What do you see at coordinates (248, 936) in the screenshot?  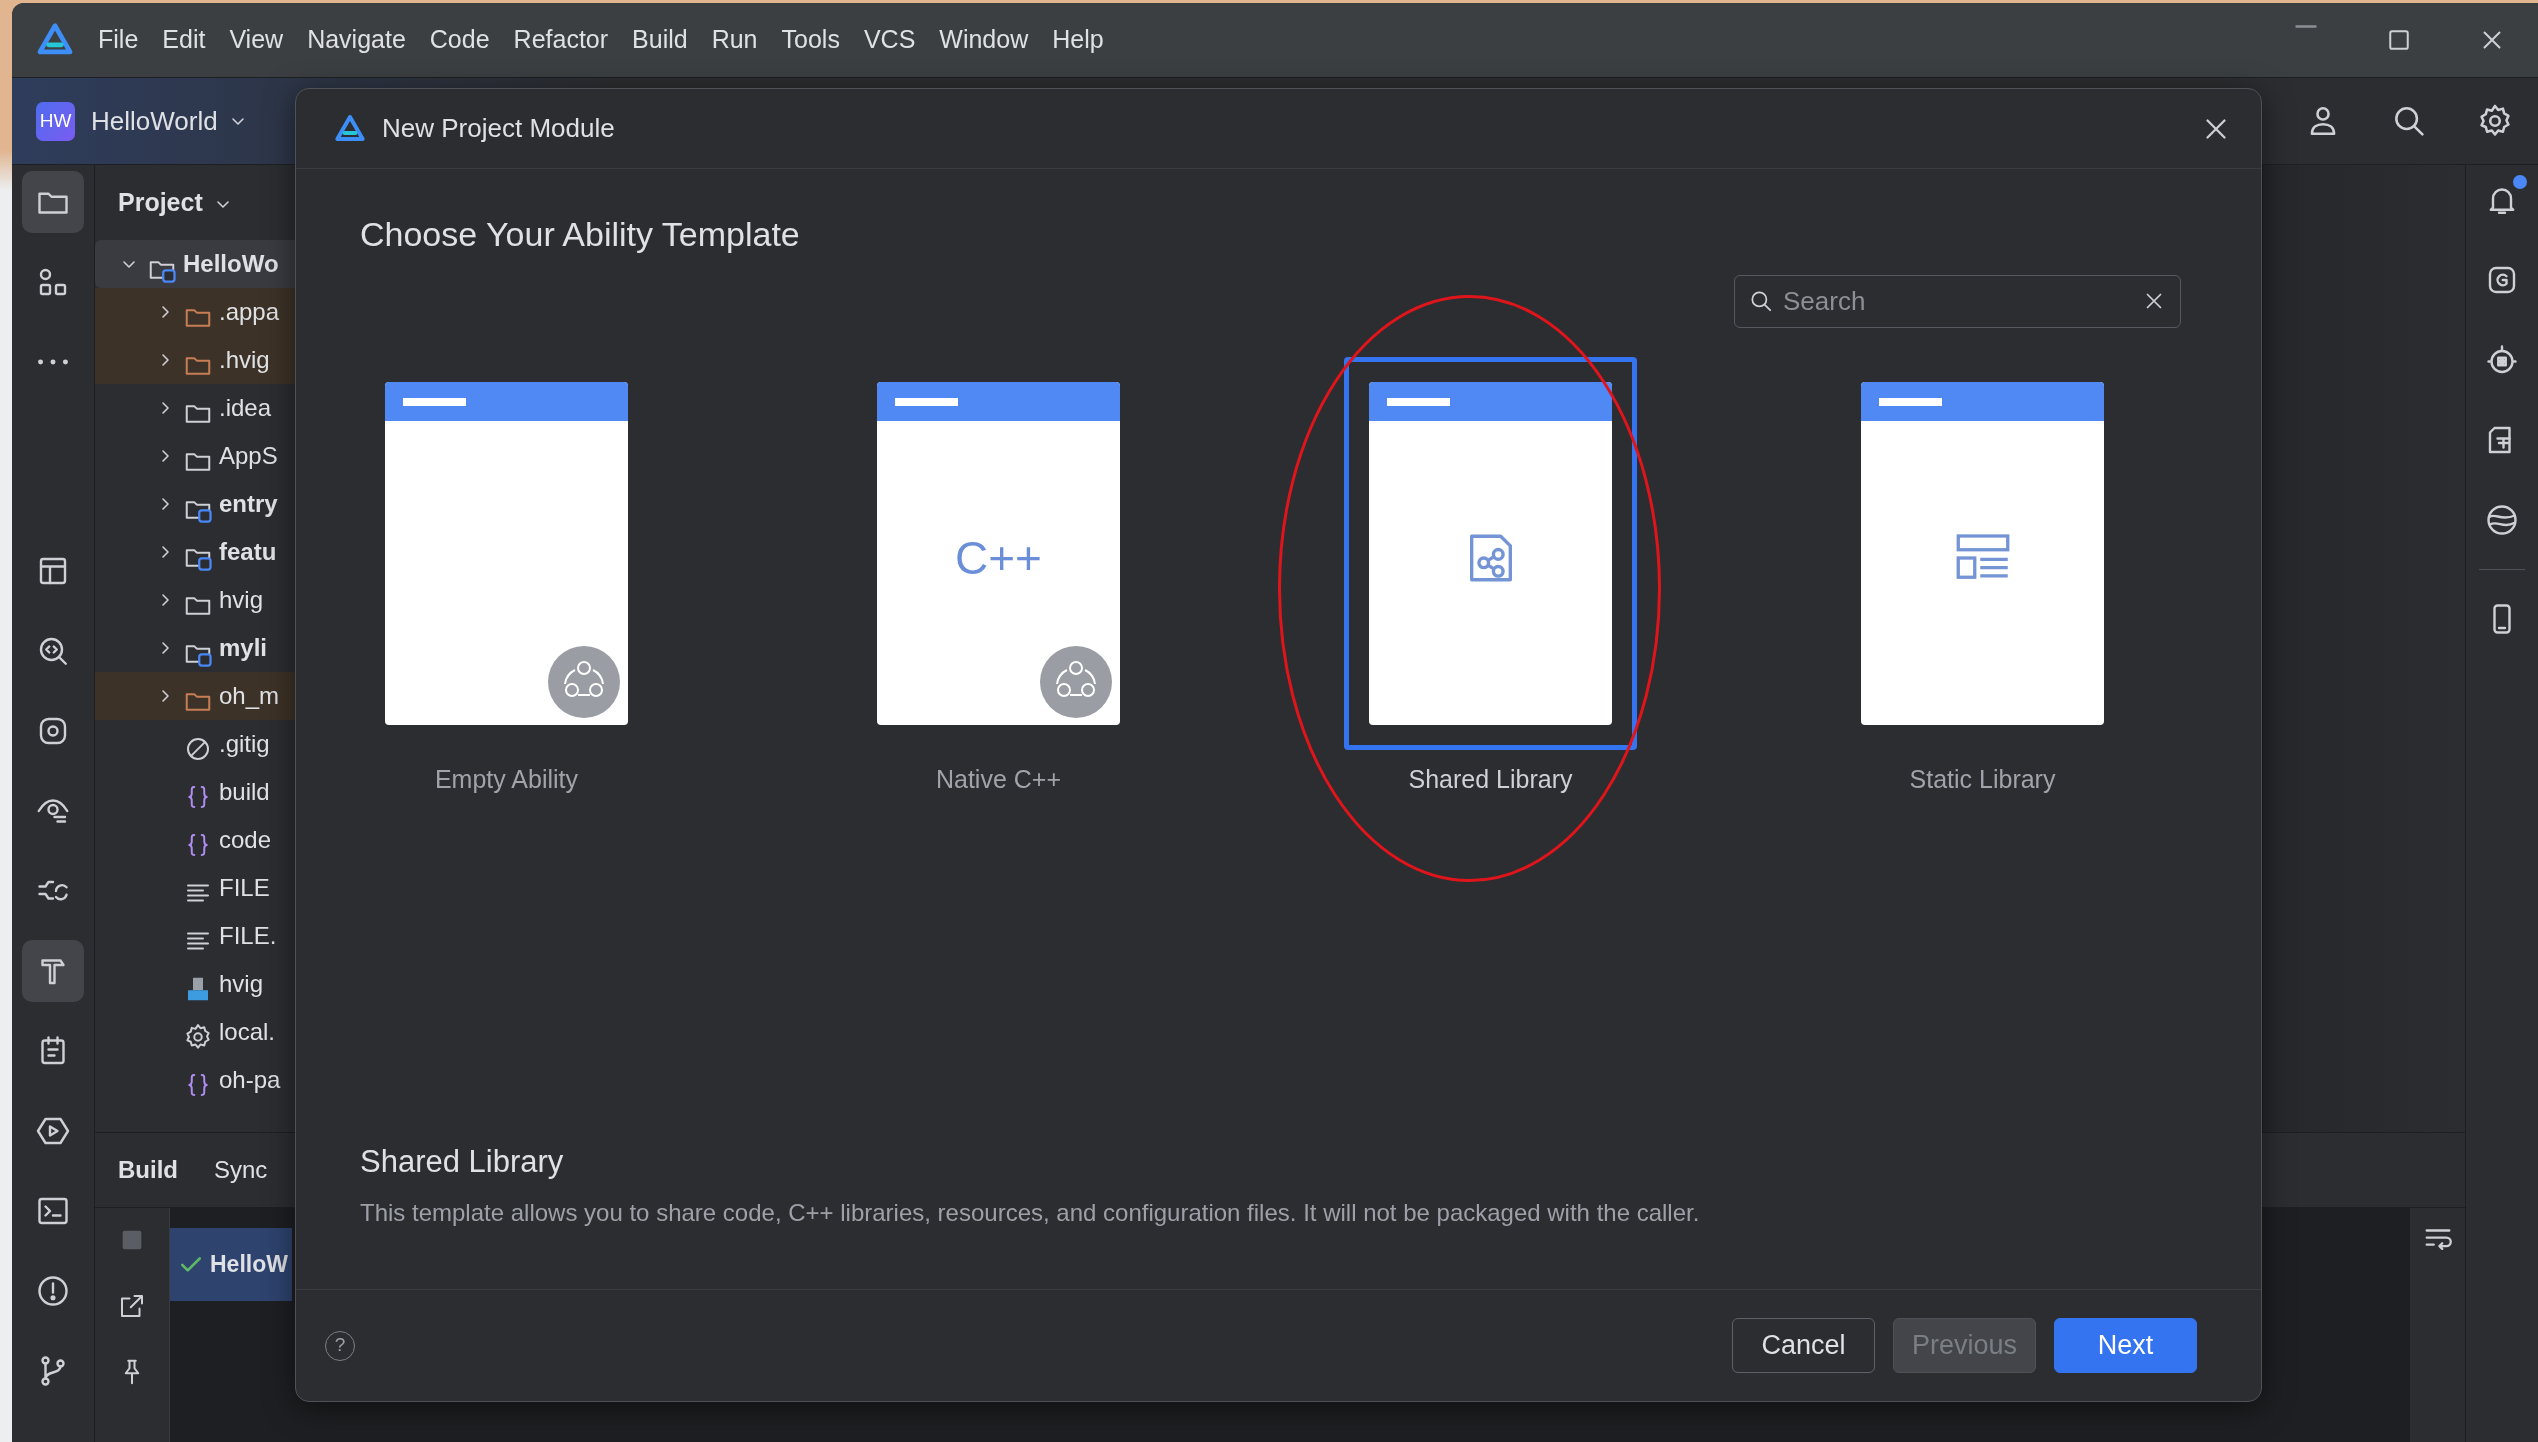 I see `tree-item-label: FILE.` at bounding box center [248, 936].